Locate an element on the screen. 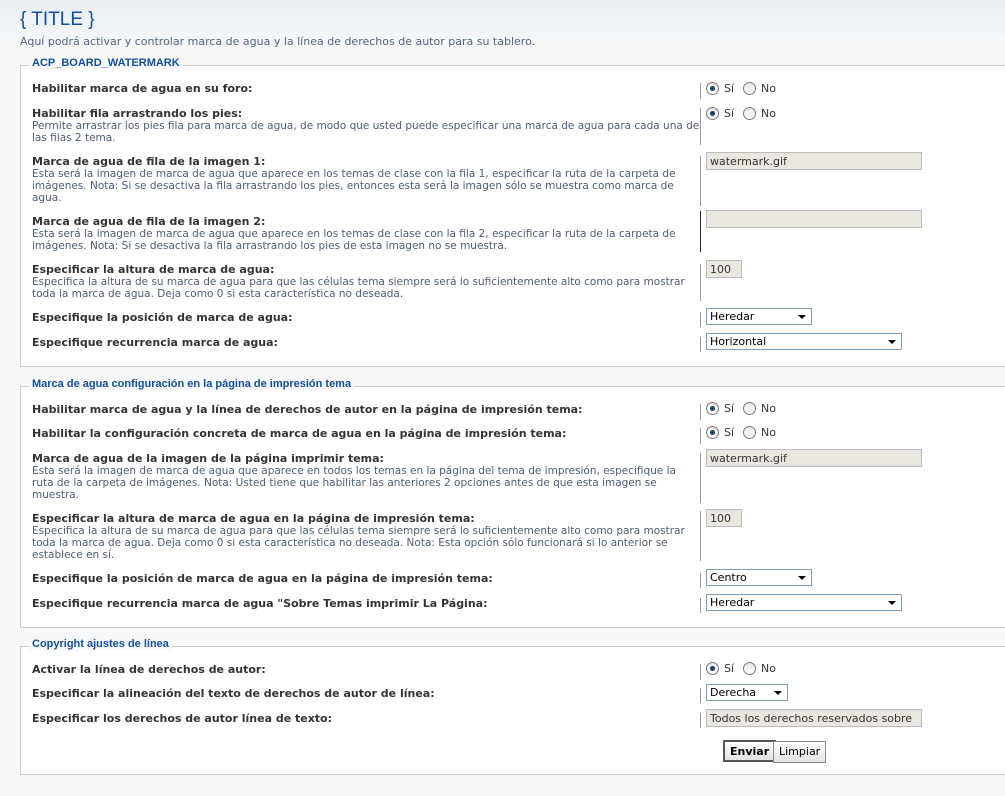 The height and width of the screenshot is (796, 1005). print-specific-radio-group: Sí No is located at coordinates (745, 432).